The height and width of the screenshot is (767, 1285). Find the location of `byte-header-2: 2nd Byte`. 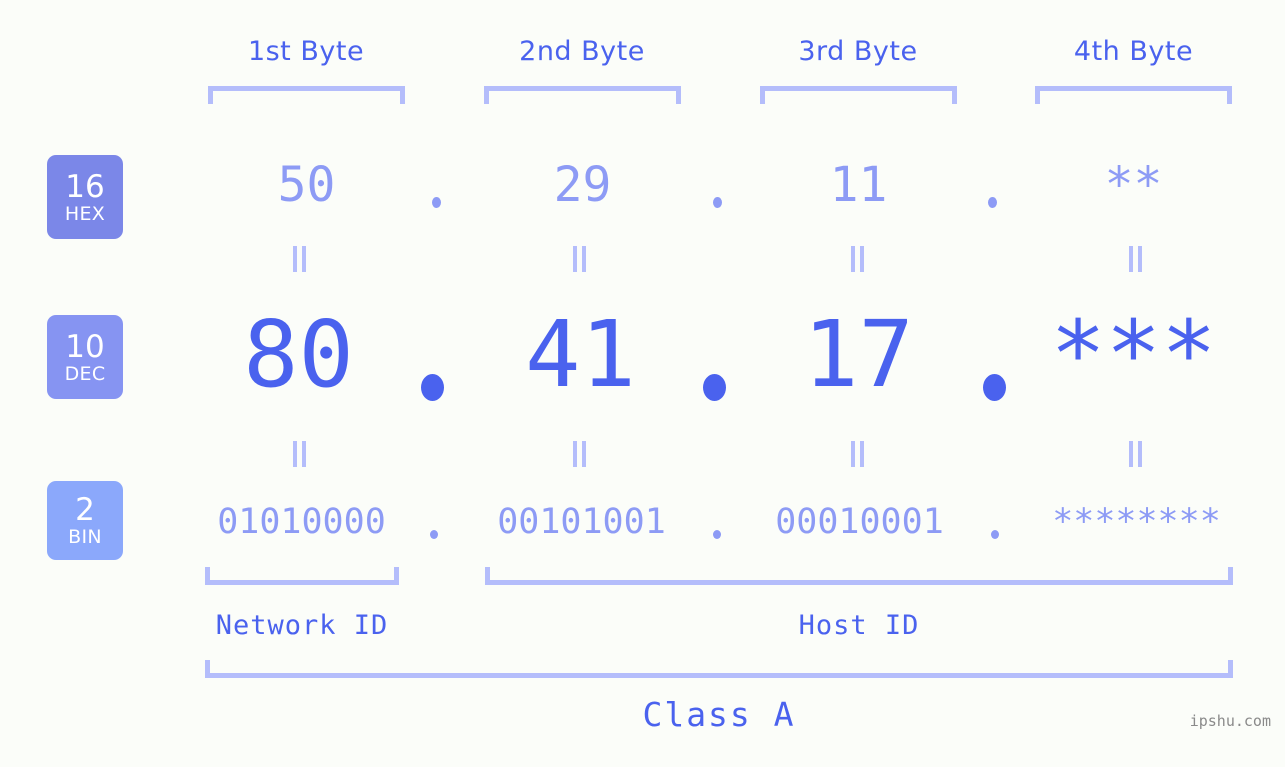

byte-header-2: 2nd Byte is located at coordinates (582, 51).